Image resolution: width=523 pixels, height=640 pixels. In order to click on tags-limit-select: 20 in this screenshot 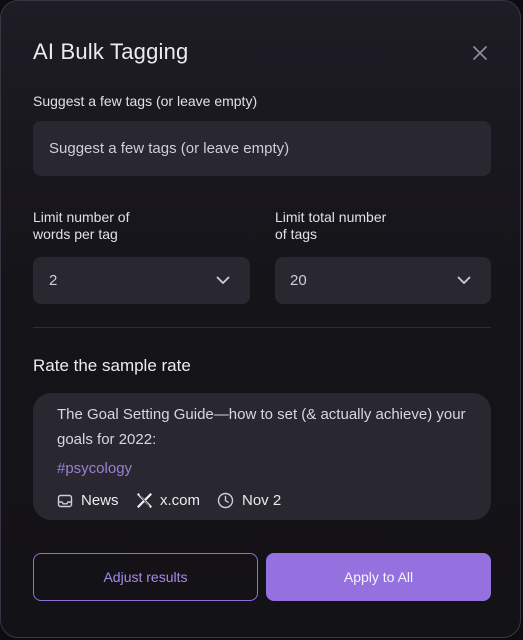, I will do `click(383, 280)`.